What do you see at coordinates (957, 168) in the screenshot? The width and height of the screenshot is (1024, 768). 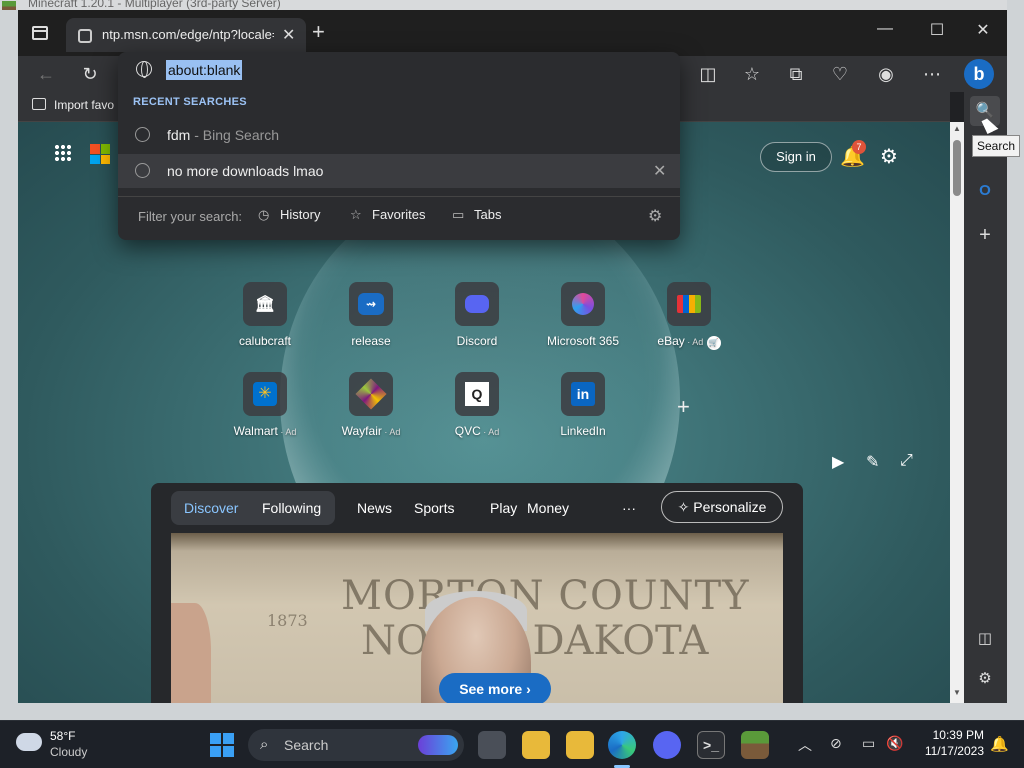 I see `scrollbar-thumb` at bounding box center [957, 168].